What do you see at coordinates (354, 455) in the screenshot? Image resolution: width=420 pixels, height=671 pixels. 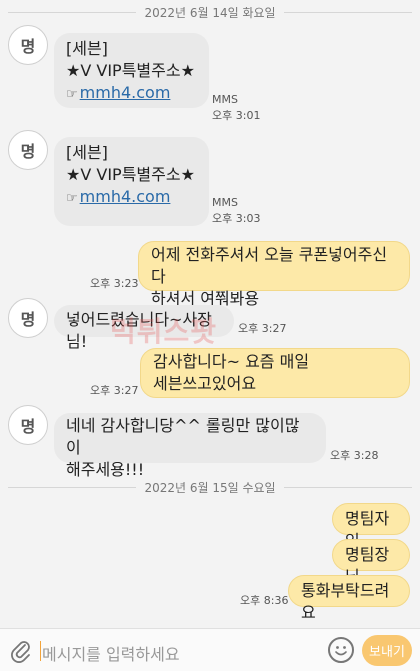 I see `message-time: 오후 3:28` at bounding box center [354, 455].